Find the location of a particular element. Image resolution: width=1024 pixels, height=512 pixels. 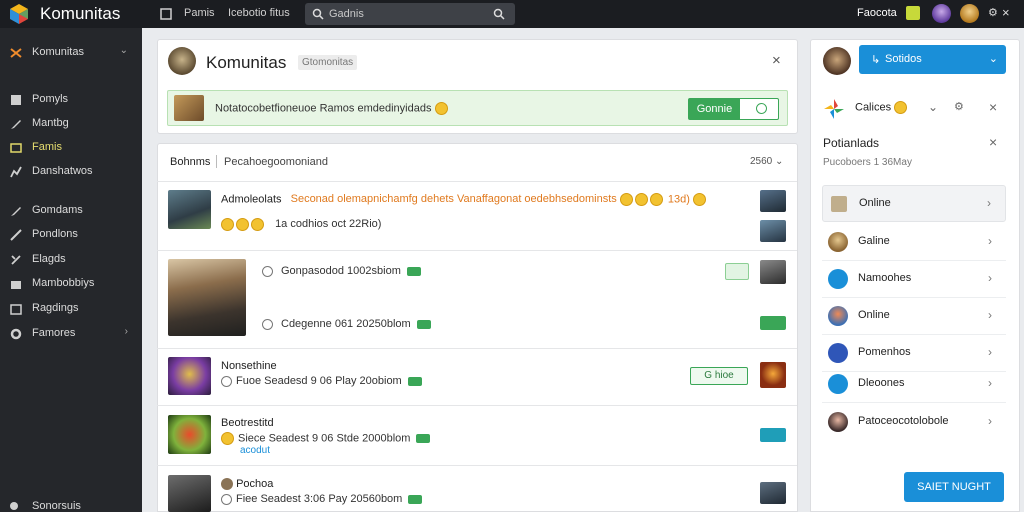

section-close-icon: × is located at coordinates (993, 142).